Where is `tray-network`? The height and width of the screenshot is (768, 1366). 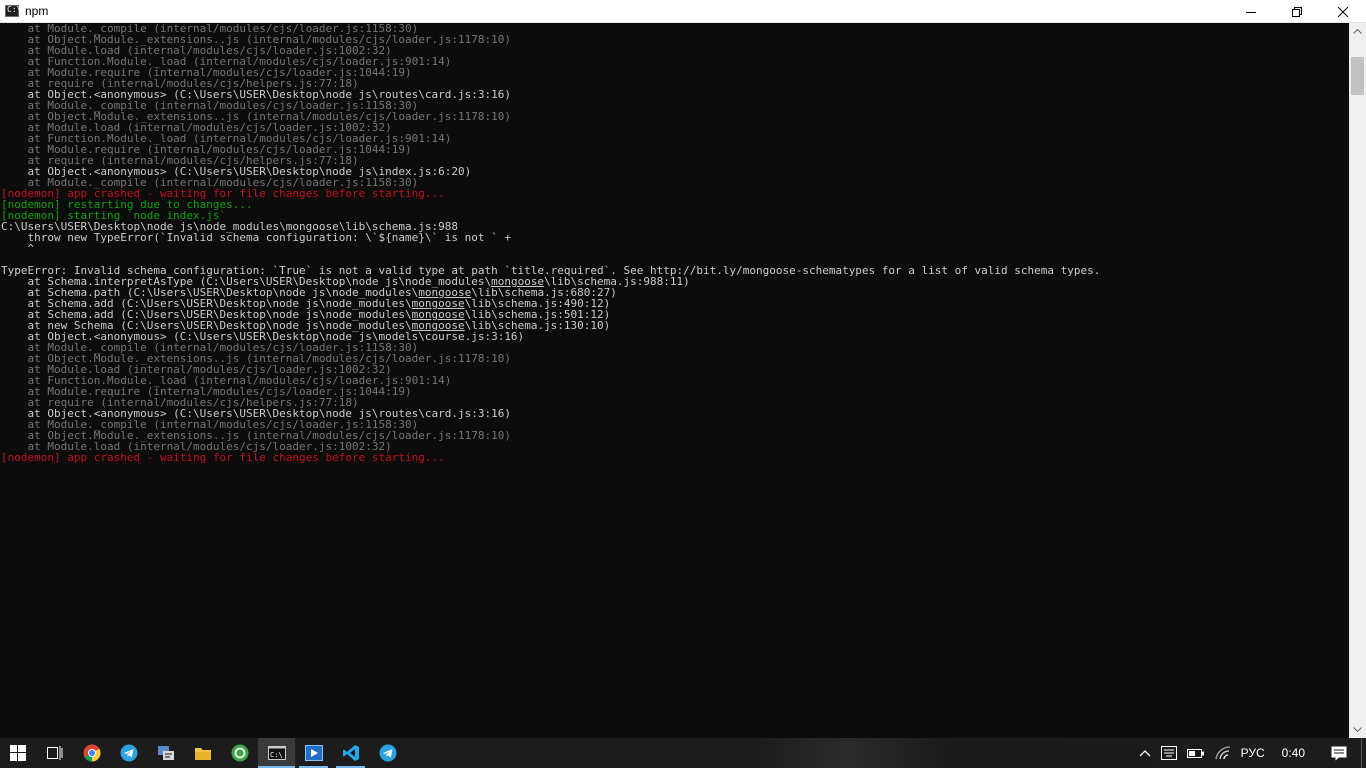
tray-network is located at coordinates (1223, 753).